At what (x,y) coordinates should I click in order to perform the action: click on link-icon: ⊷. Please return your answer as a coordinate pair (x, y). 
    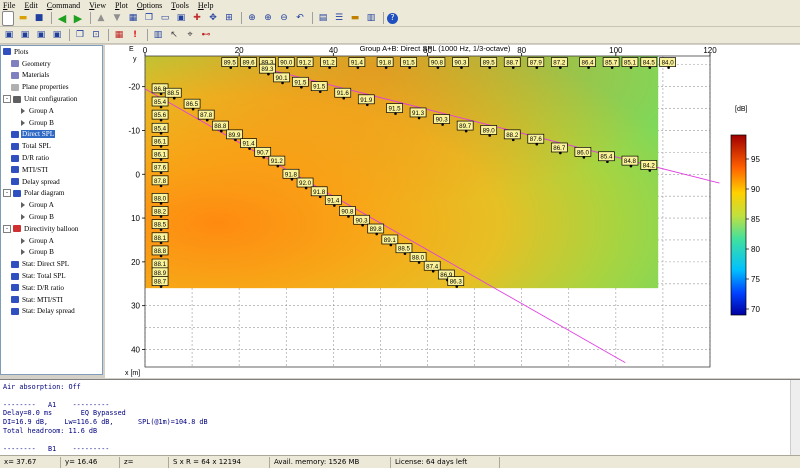
    Looking at the image, I should click on (206, 35).